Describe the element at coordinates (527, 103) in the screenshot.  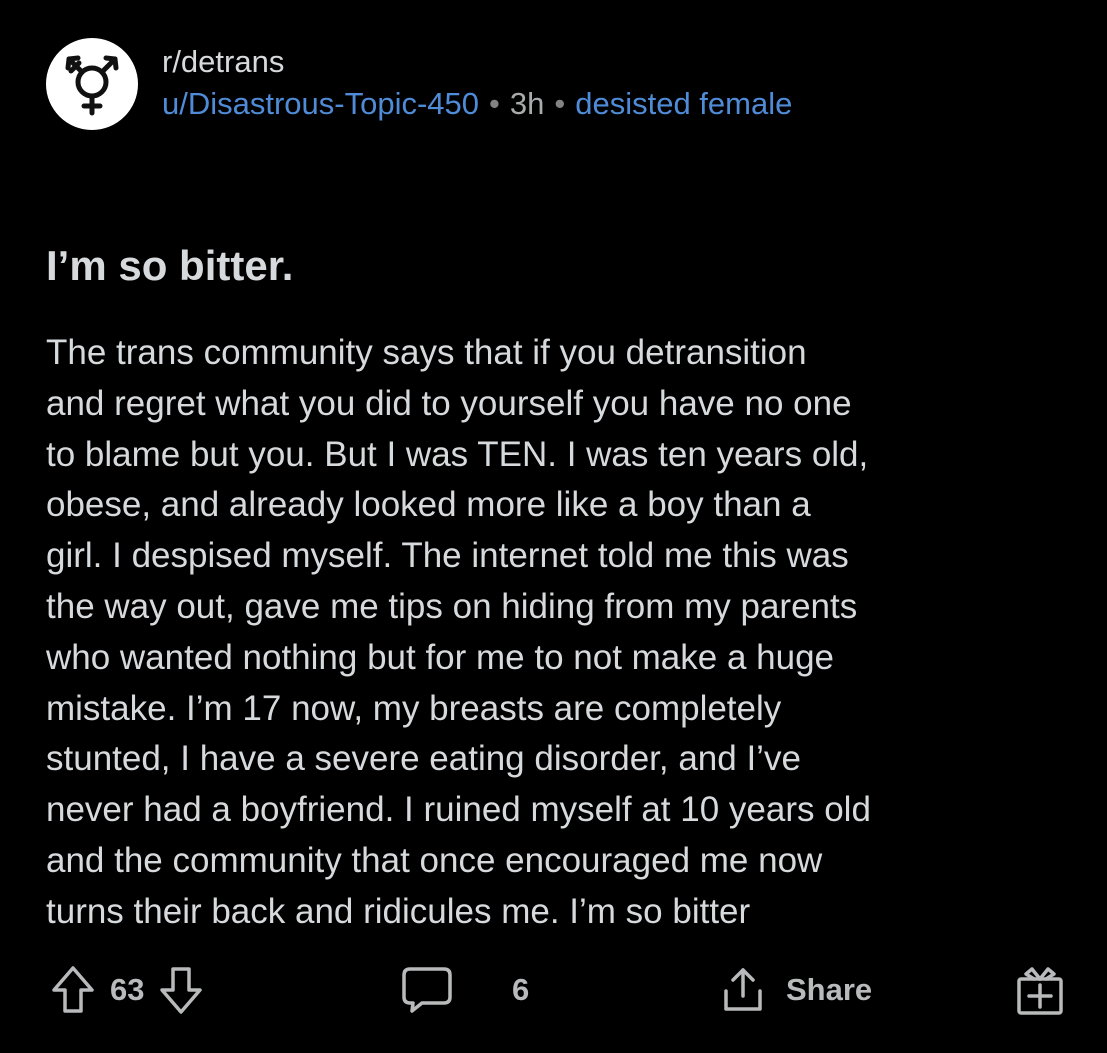
I see `post-time: 3h` at that location.